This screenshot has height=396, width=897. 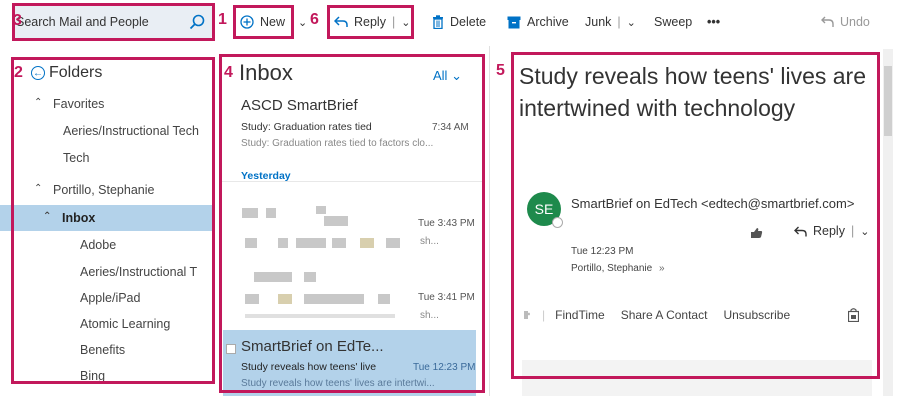 I want to click on folders-header: ← Folders, so click(x=66, y=73).